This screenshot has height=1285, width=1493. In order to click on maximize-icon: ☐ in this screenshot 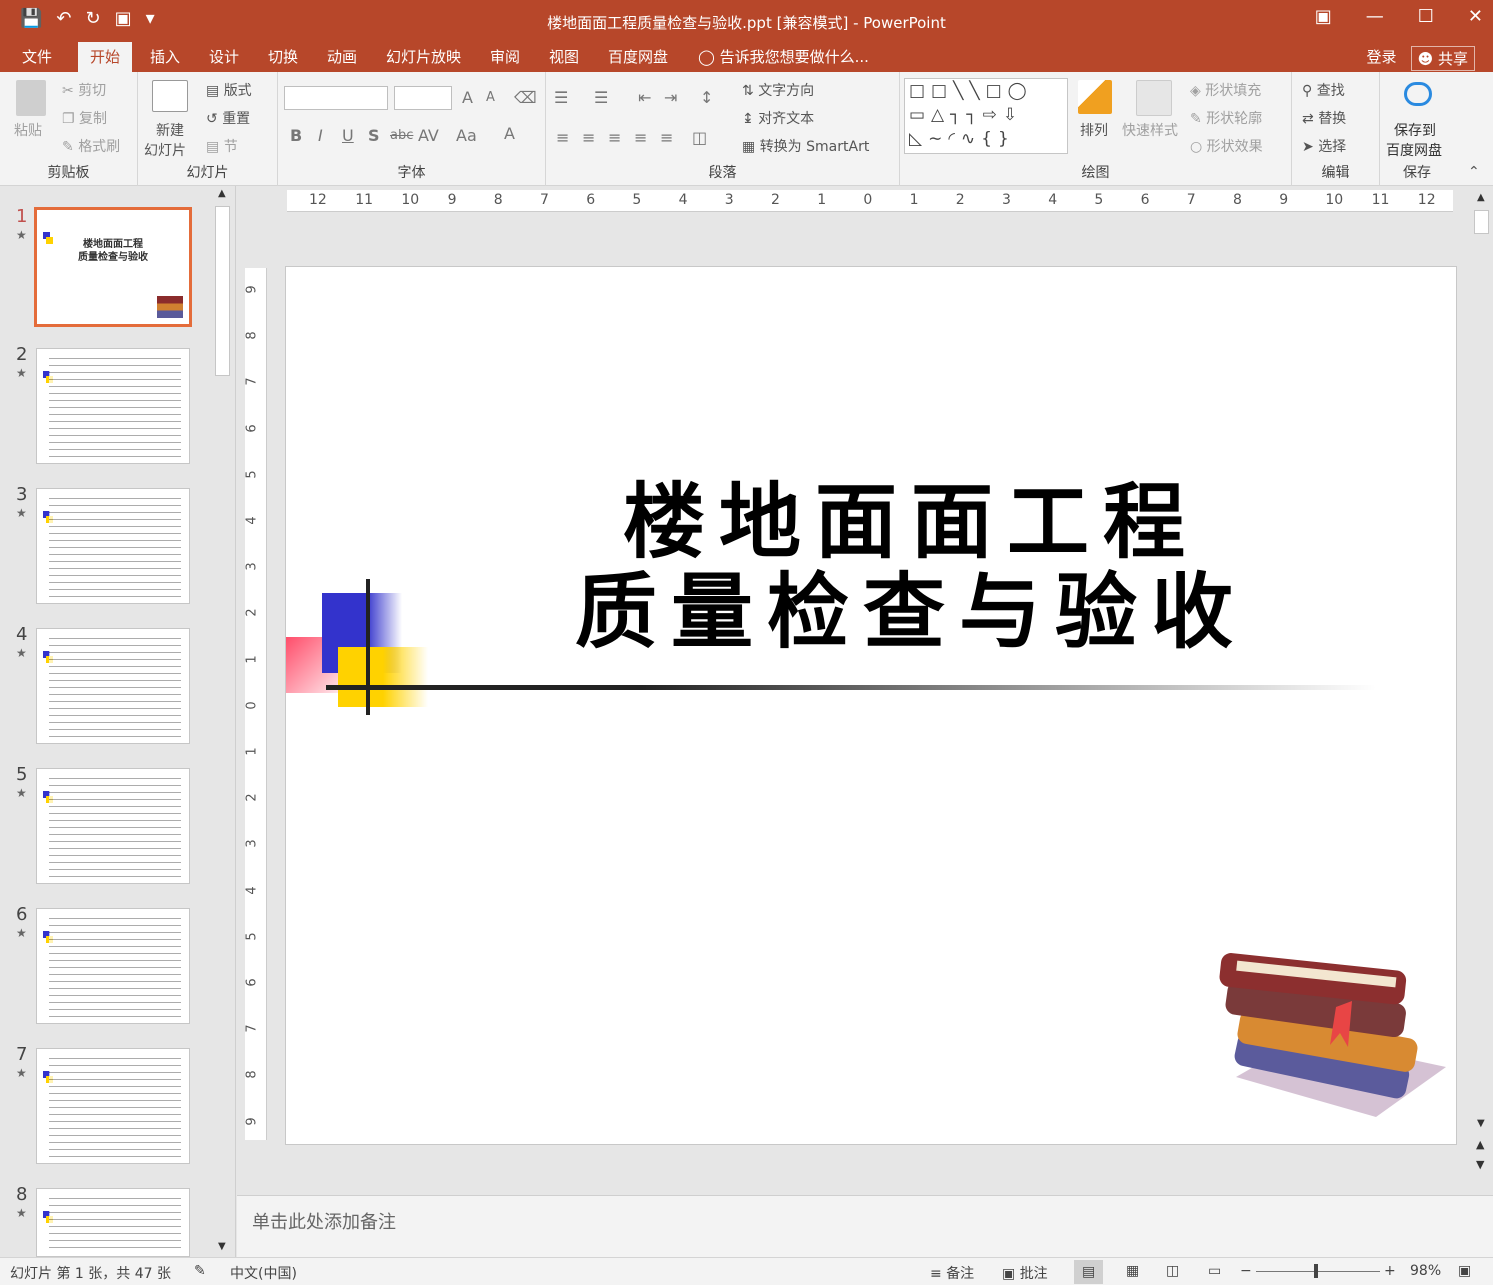, I will do `click(1426, 16)`.